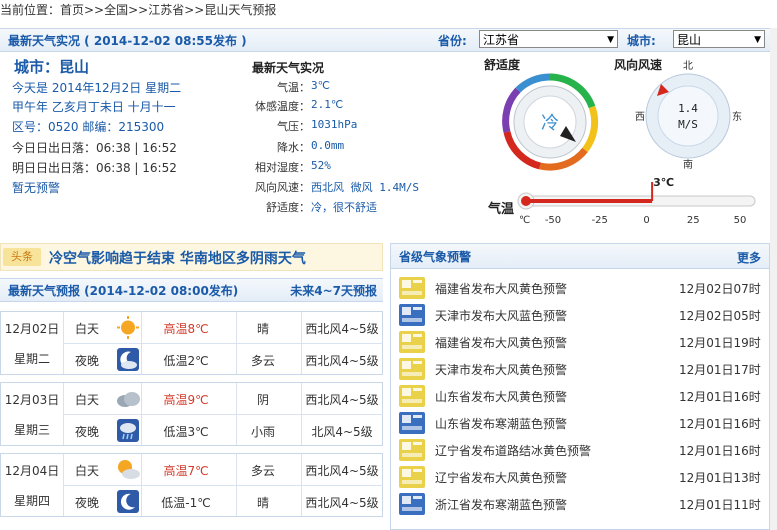 The height and width of the screenshot is (530, 777). Describe the element at coordinates (641, 41) in the screenshot. I see `city-label: 城市:` at that location.